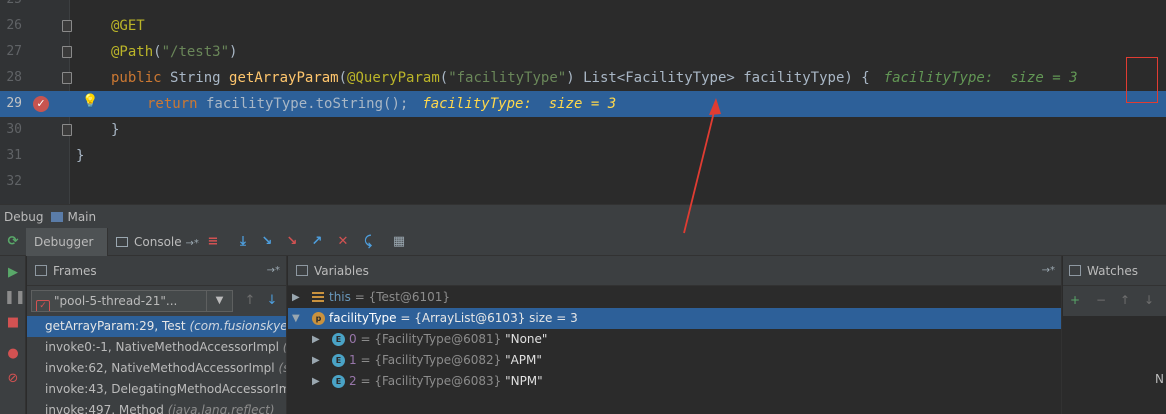 Image resolution: width=1166 pixels, height=414 pixels. What do you see at coordinates (1101, 300) in the screenshot?
I see `remove-watch-icon: −` at bounding box center [1101, 300].